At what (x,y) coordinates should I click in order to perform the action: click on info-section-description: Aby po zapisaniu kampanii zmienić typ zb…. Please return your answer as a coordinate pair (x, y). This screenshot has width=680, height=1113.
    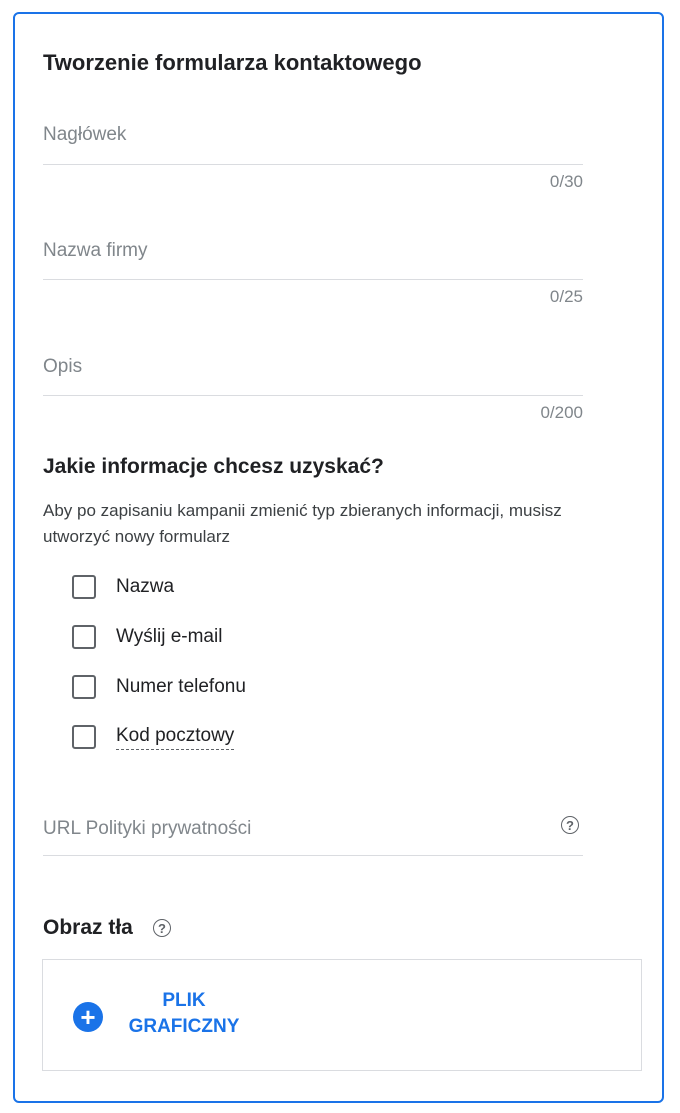
    Looking at the image, I should click on (302, 523).